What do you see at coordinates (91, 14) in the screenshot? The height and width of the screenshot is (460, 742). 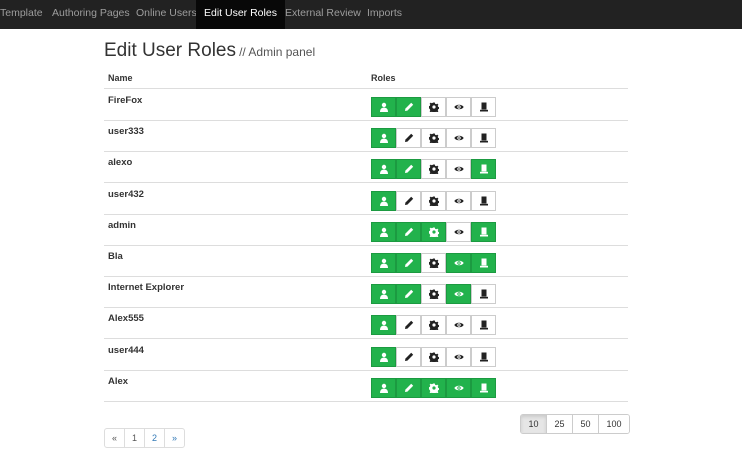 I see `nav-tab-authoring-pages: Authoring Pages` at bounding box center [91, 14].